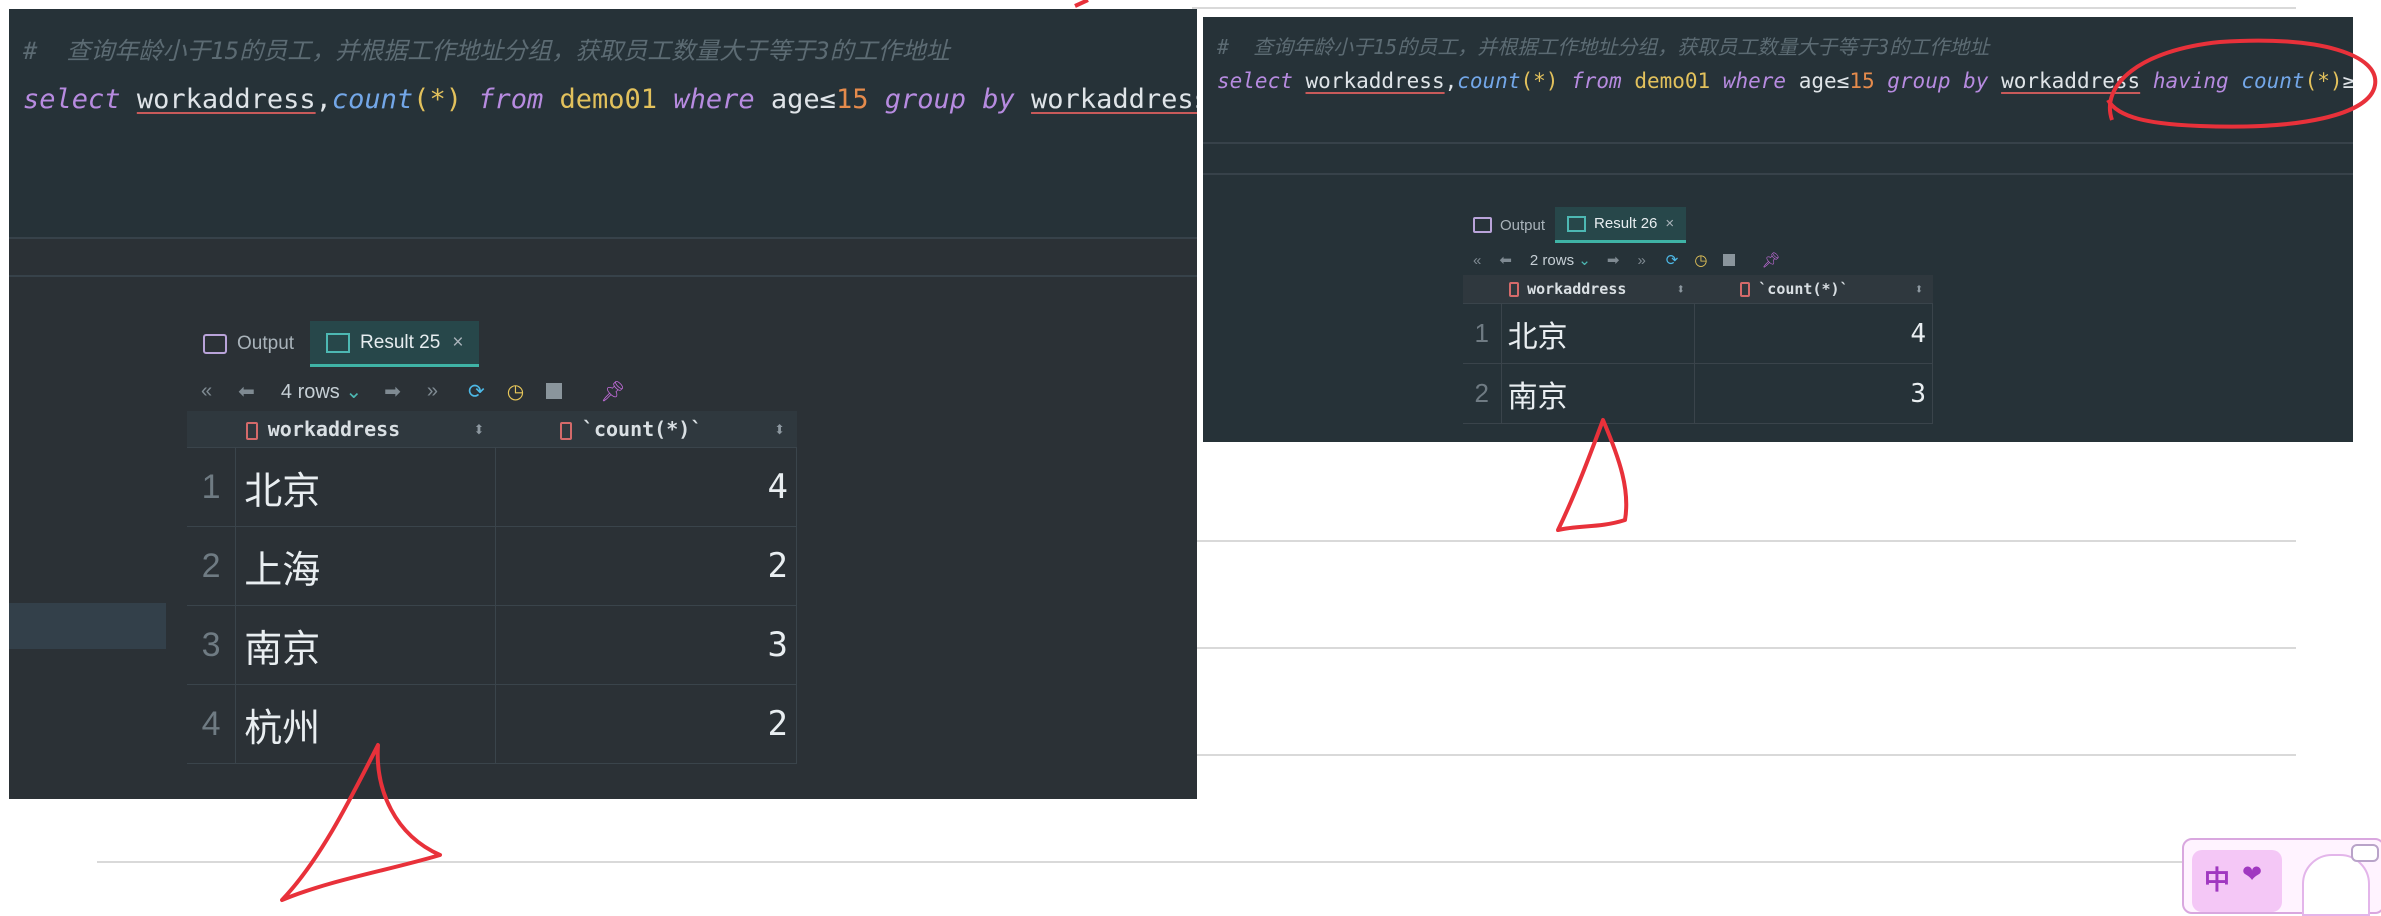 The height and width of the screenshot is (916, 2381). Describe the element at coordinates (1482, 333) in the screenshot. I see `row-number: 1` at that location.